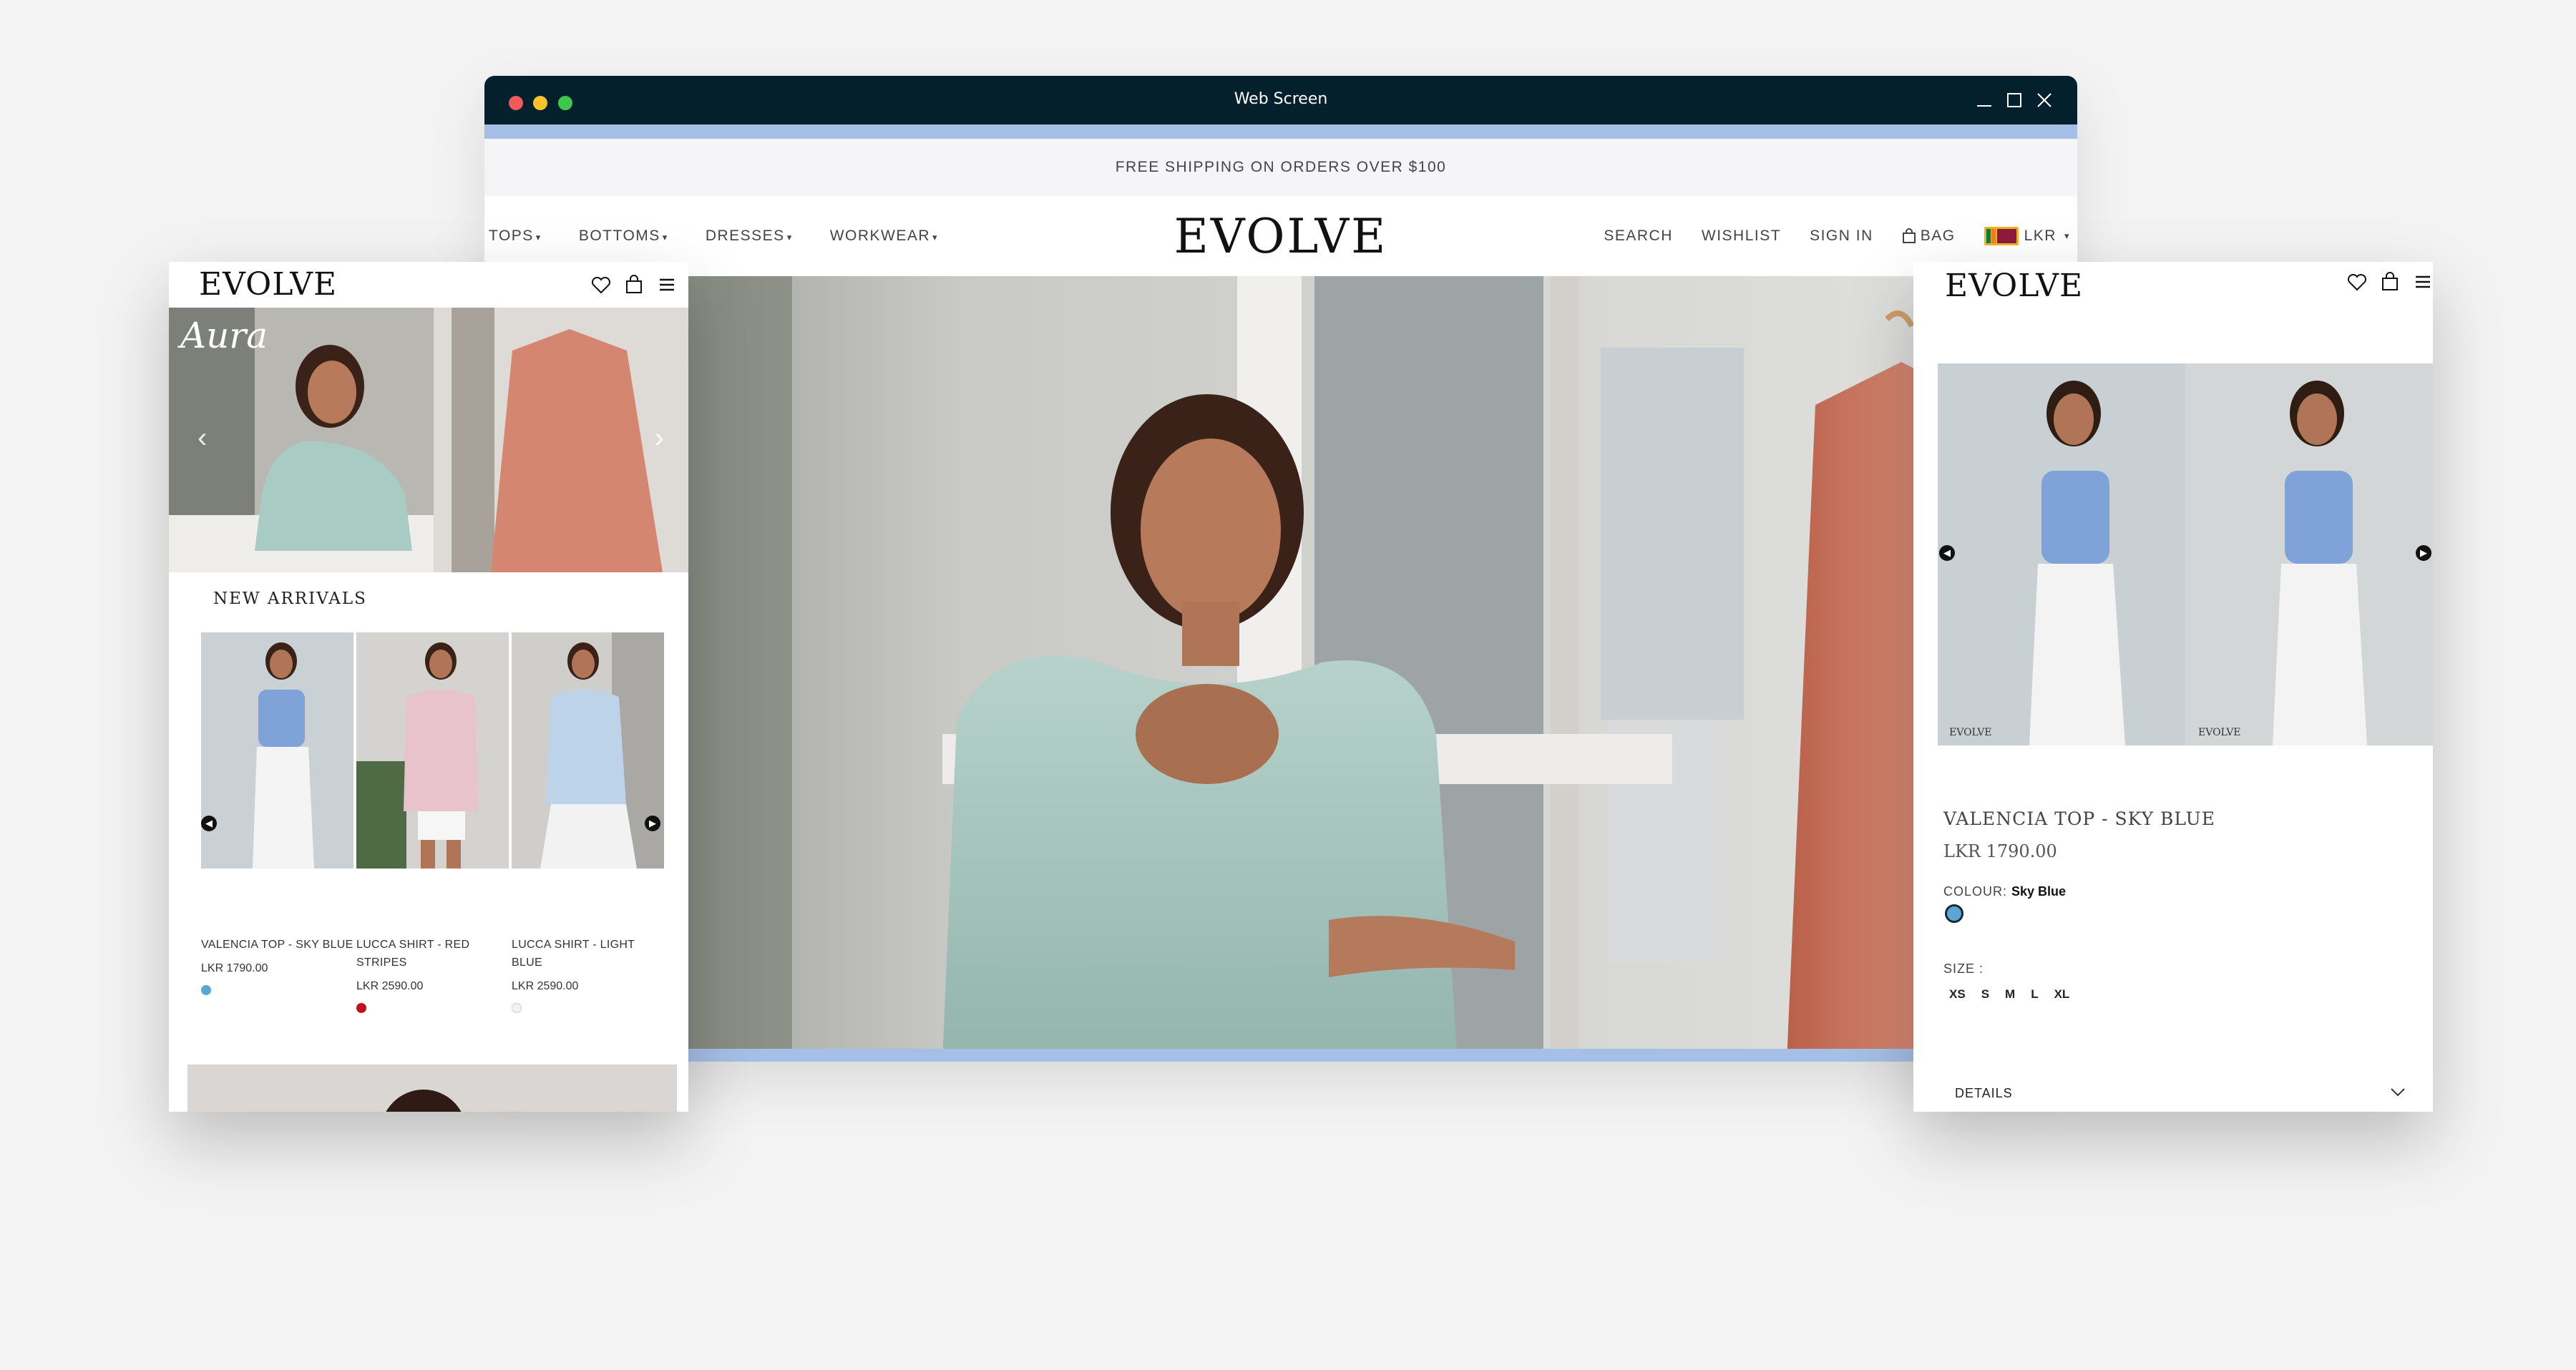 The image size is (2576, 1370). Describe the element at coordinates (652, 823) in the screenshot. I see `carousel-next-icon: ▶` at that location.